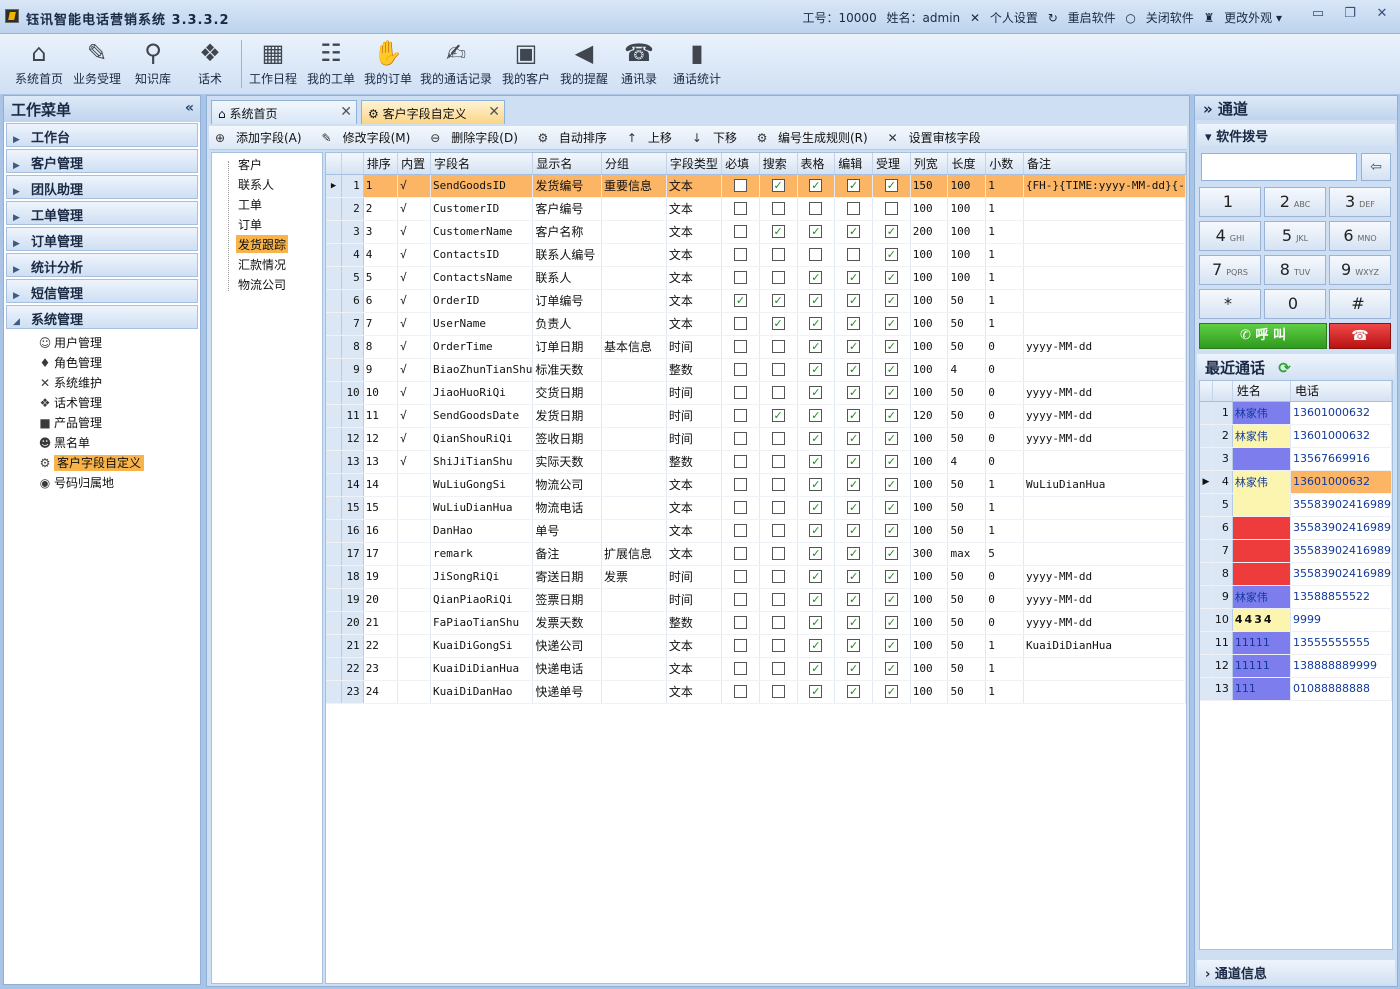  Describe the element at coordinates (482, 347) in the screenshot. I see `cell-field: OrderTime` at that location.